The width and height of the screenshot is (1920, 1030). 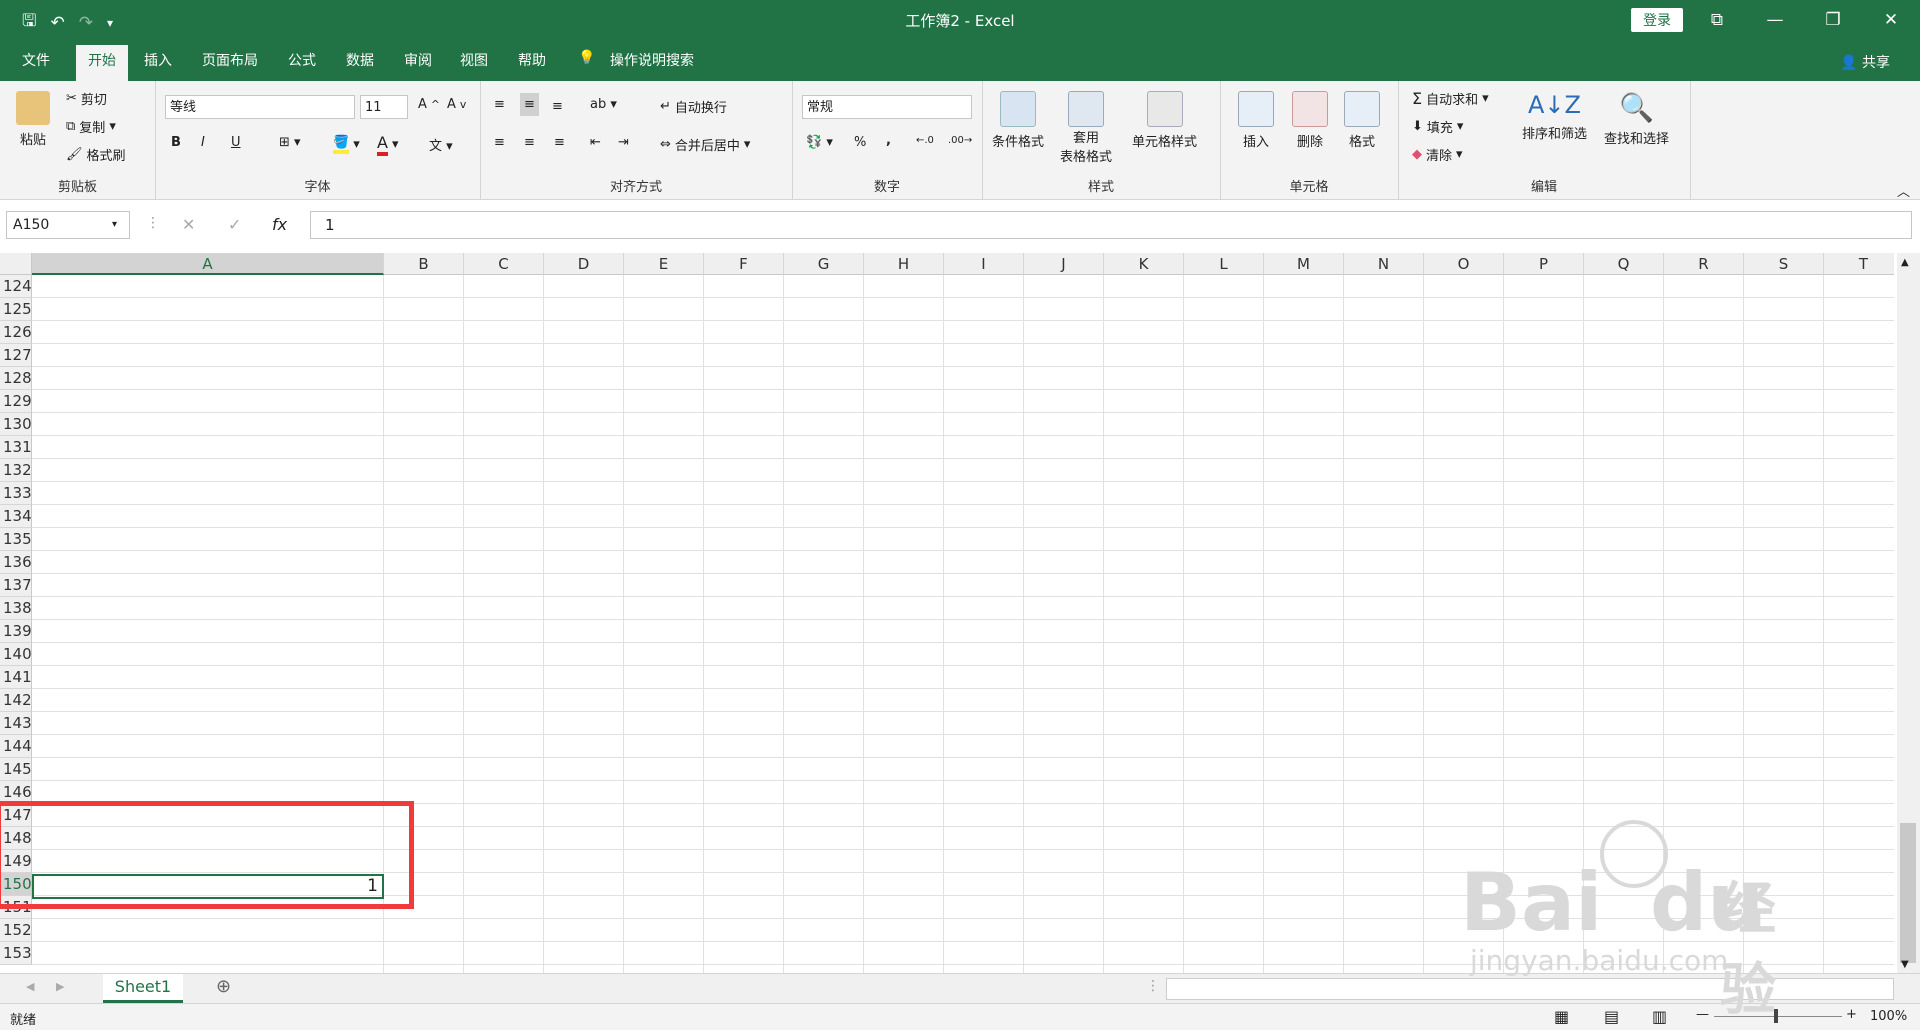 What do you see at coordinates (16, 470) in the screenshot?
I see `row-header-132: 132` at bounding box center [16, 470].